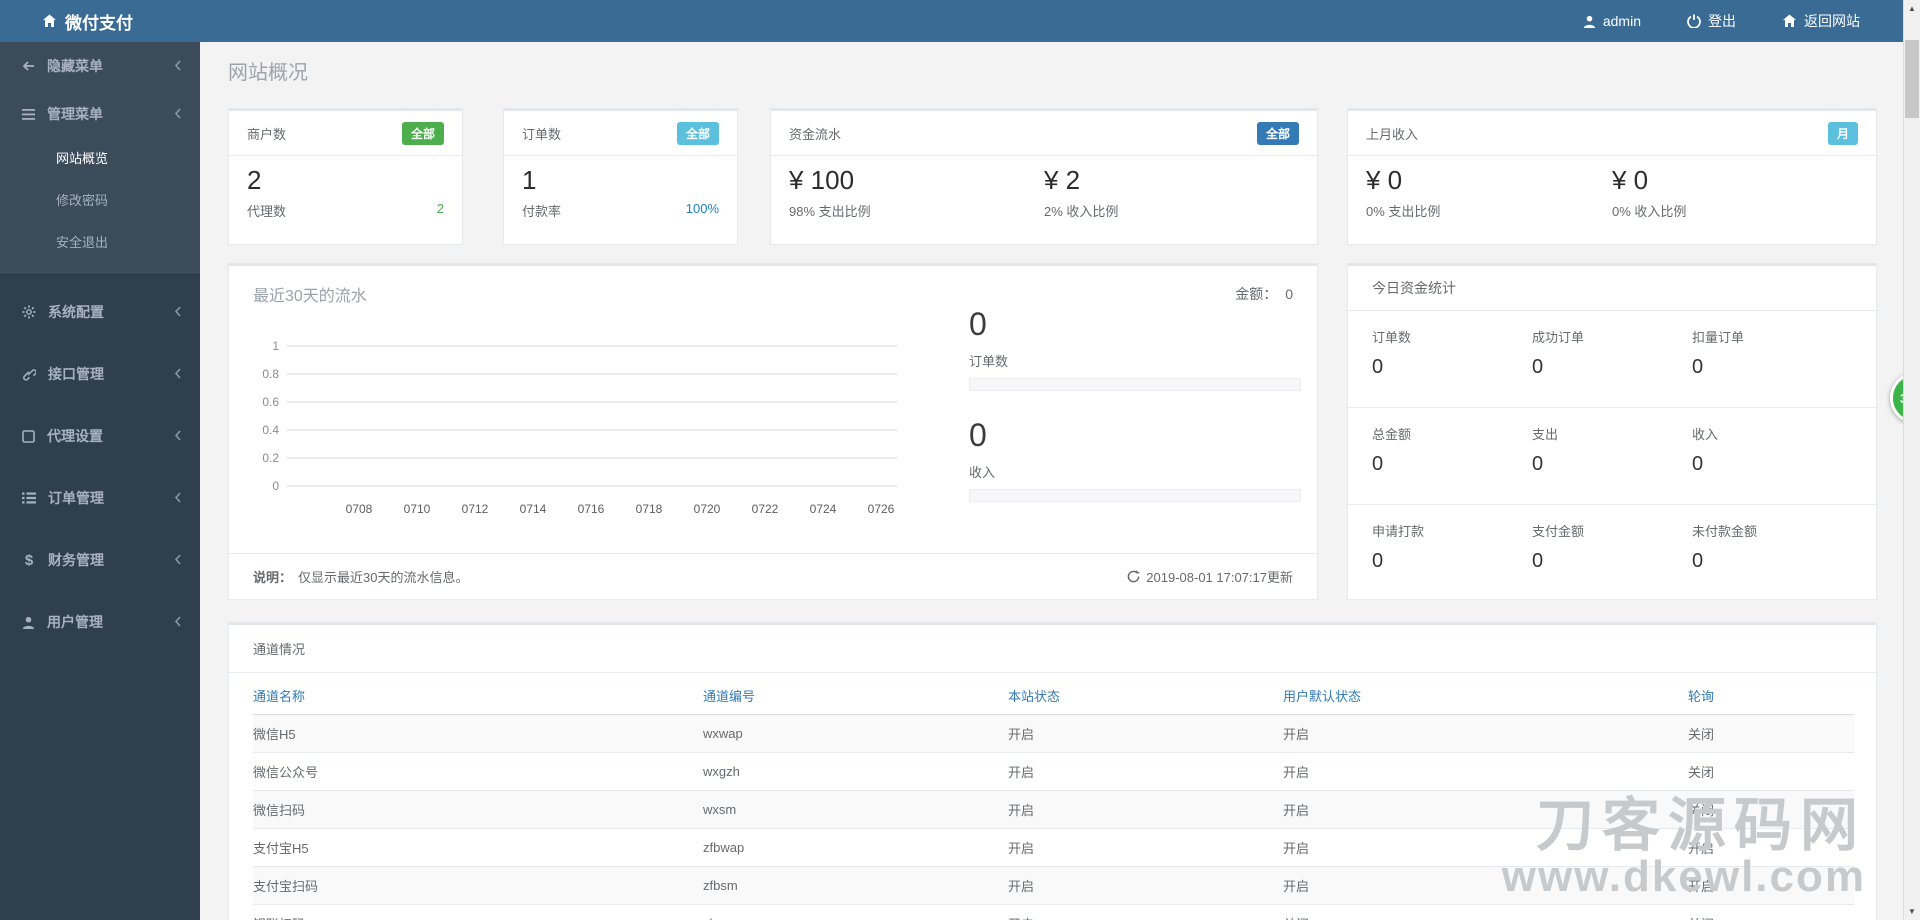 This screenshot has width=1920, height=920. What do you see at coordinates (440, 208) in the screenshot?
I see `card-sub-value: 2` at bounding box center [440, 208].